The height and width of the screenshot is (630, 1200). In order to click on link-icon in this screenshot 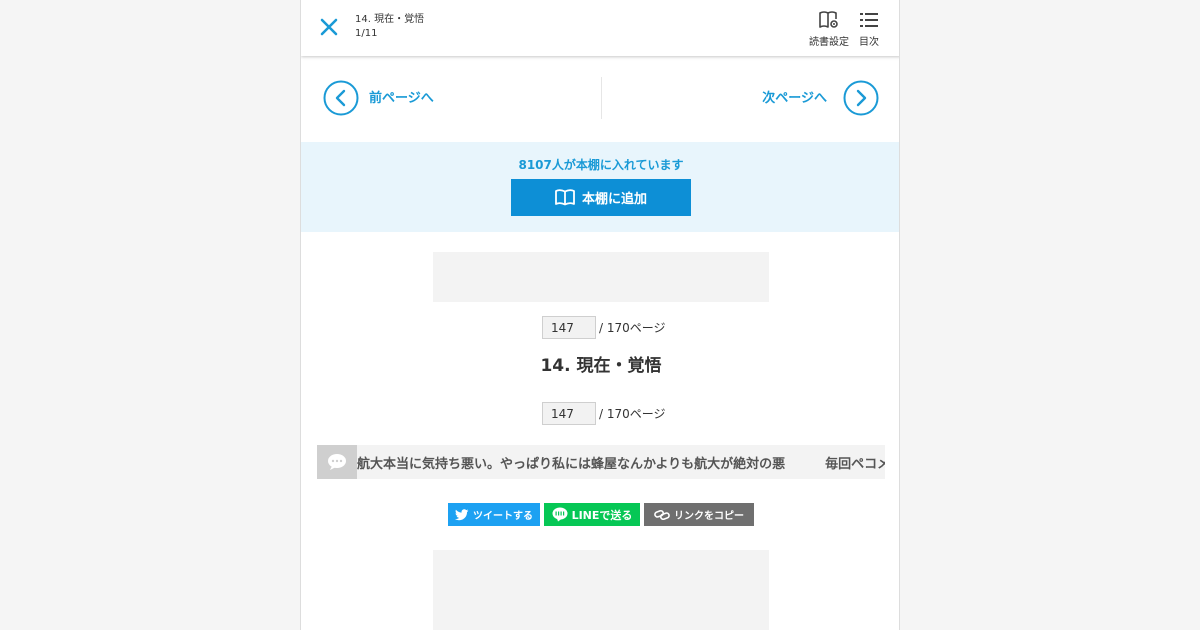, I will do `click(662, 514)`.